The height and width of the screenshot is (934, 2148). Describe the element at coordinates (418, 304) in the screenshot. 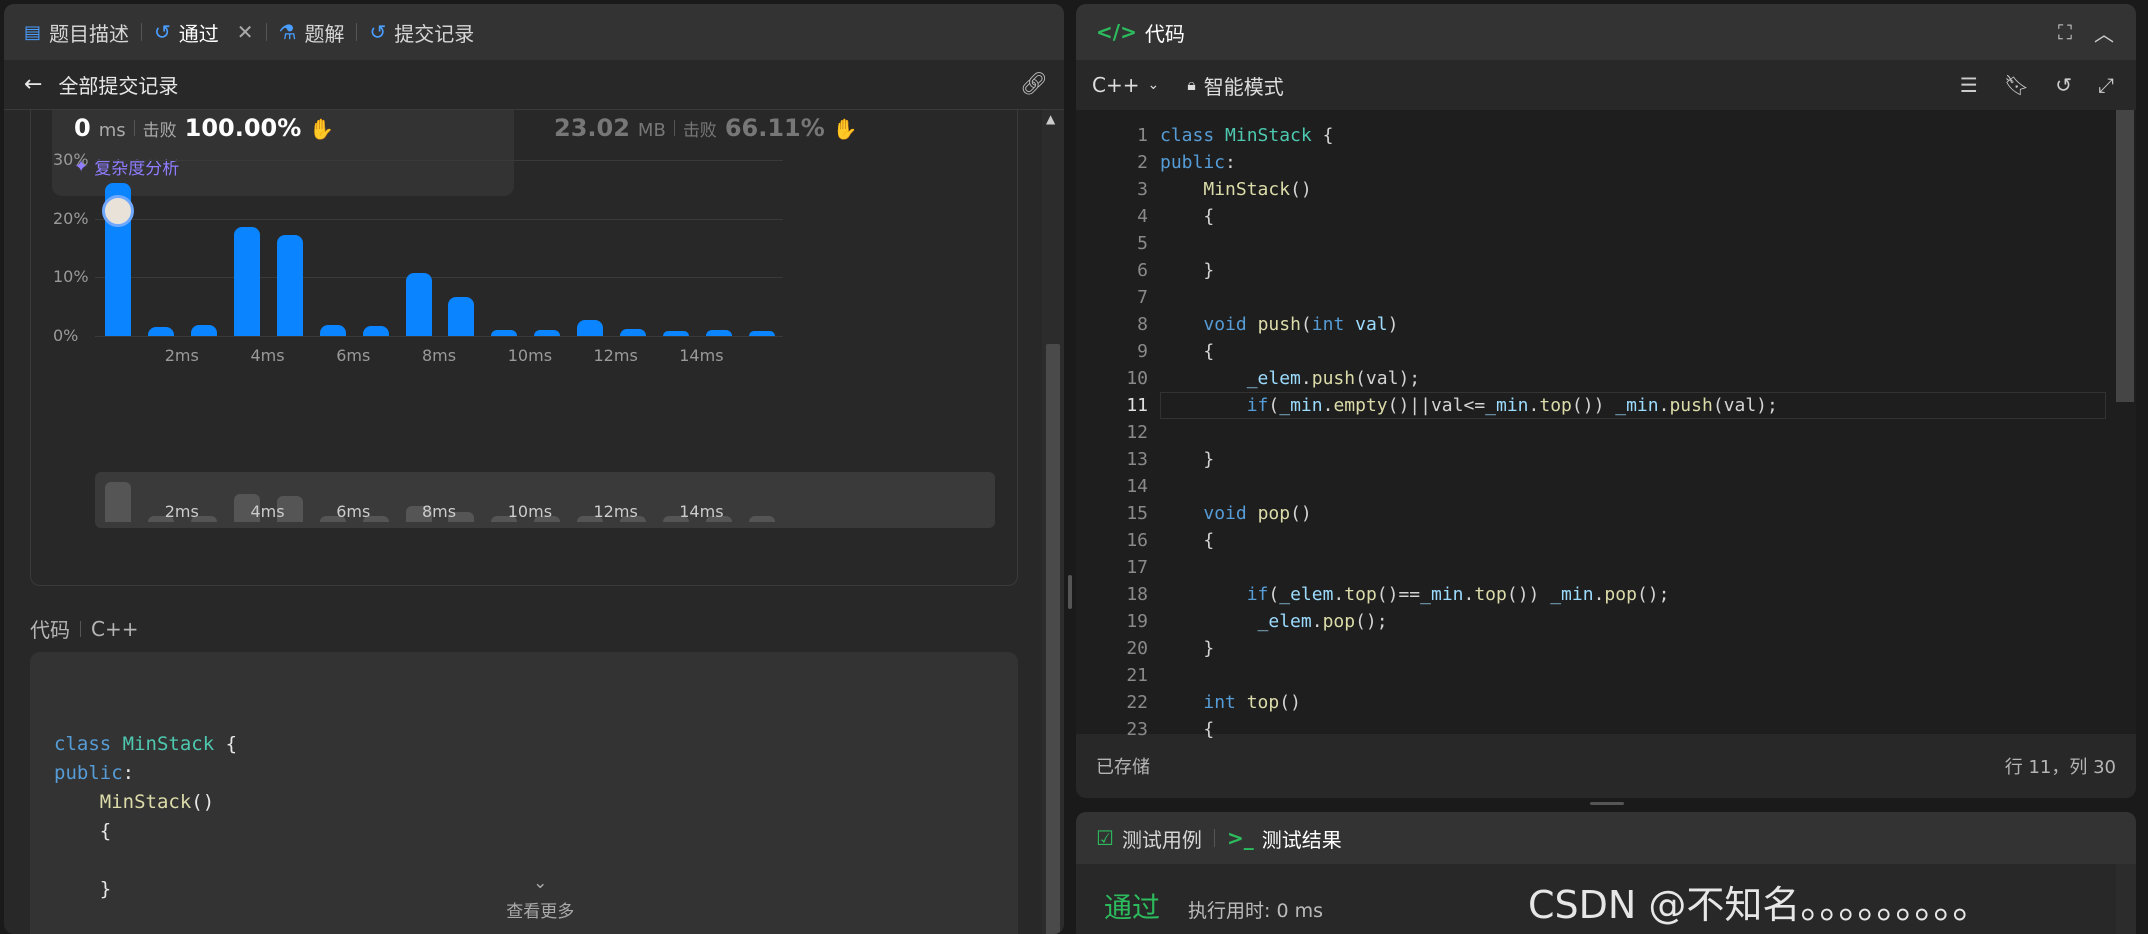

I see `bar-7ms` at that location.